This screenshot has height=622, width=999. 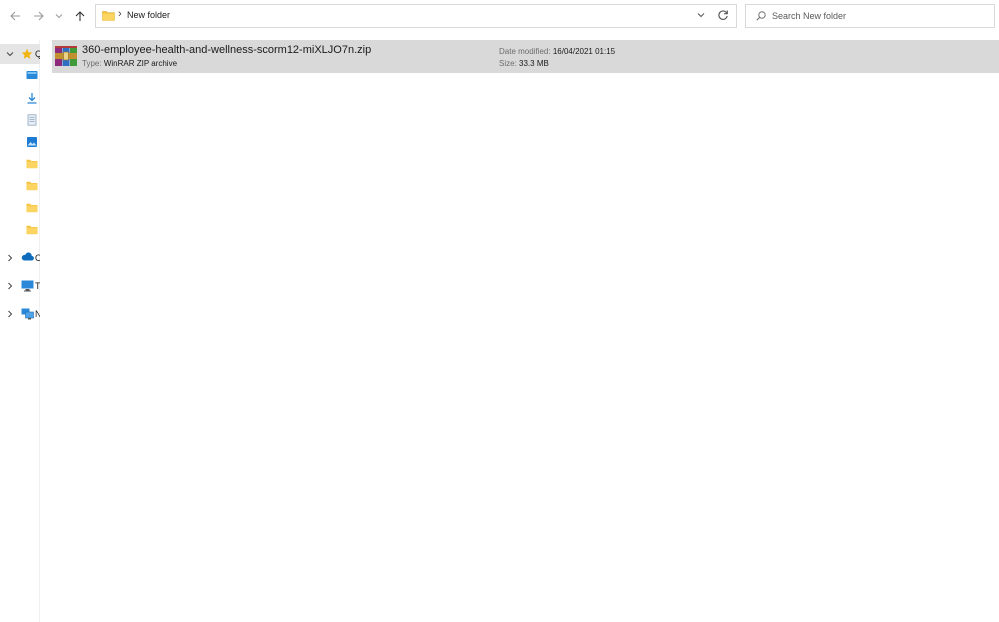 What do you see at coordinates (140, 63) in the screenshot?
I see `file-type-value: WinRAR ZIP archive` at bounding box center [140, 63].